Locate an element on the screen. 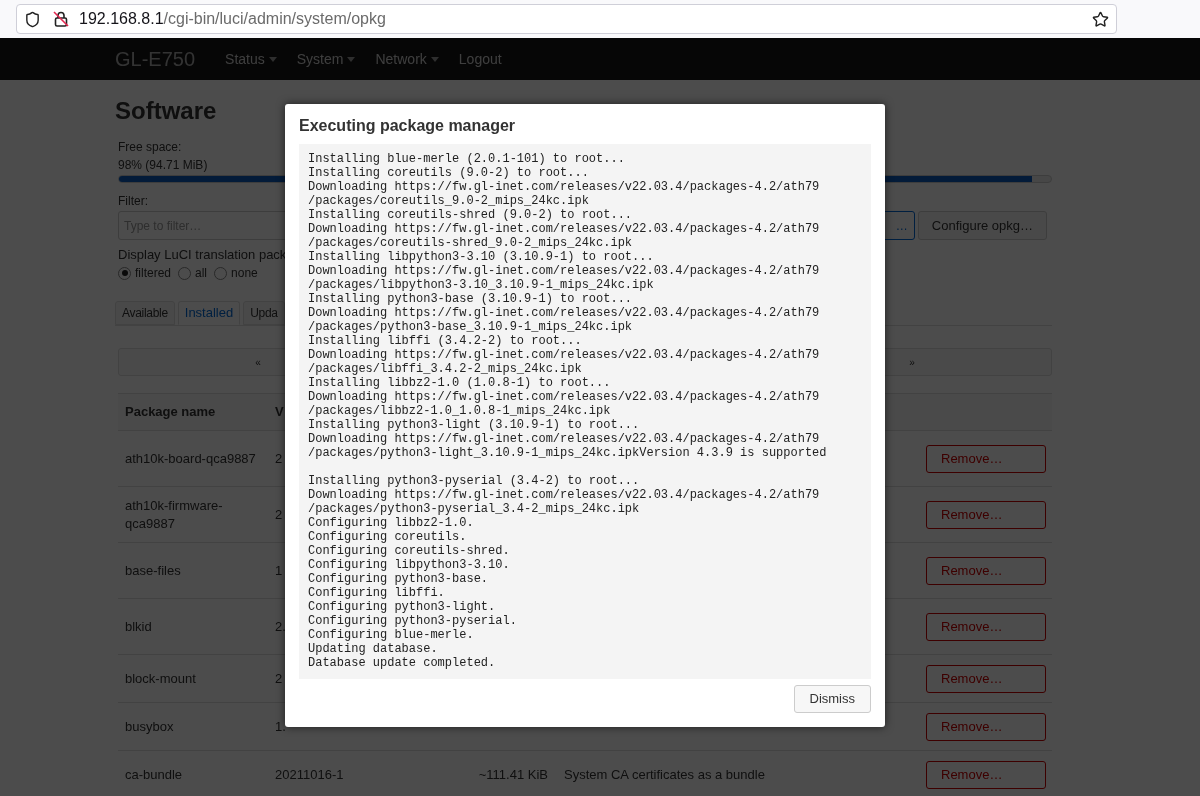 The width and height of the screenshot is (1200, 796). table-cell-text: ca-bundle is located at coordinates (154, 774).